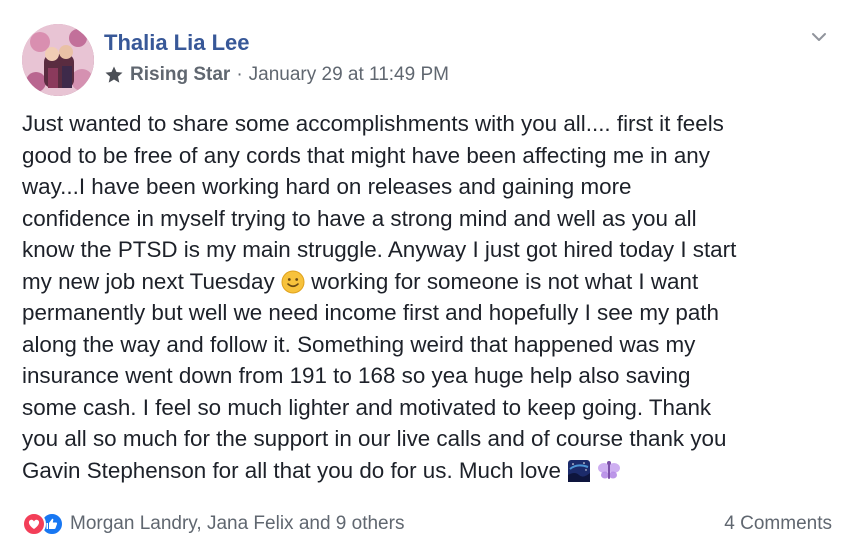  I want to click on night-sky-emoji-icon, so click(579, 470).